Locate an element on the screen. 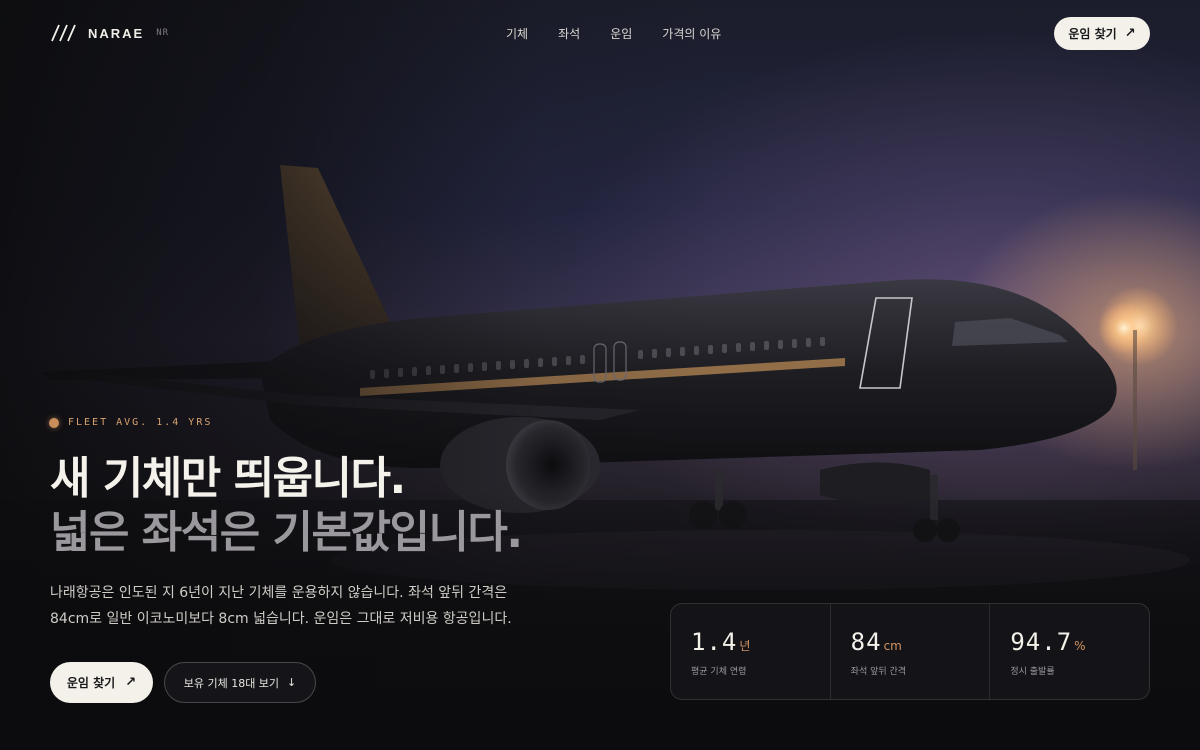 Image resolution: width=1200 pixels, height=750 pixels. stat-on-time: 94.7 % 정시 출발률 is located at coordinates (1069, 651).